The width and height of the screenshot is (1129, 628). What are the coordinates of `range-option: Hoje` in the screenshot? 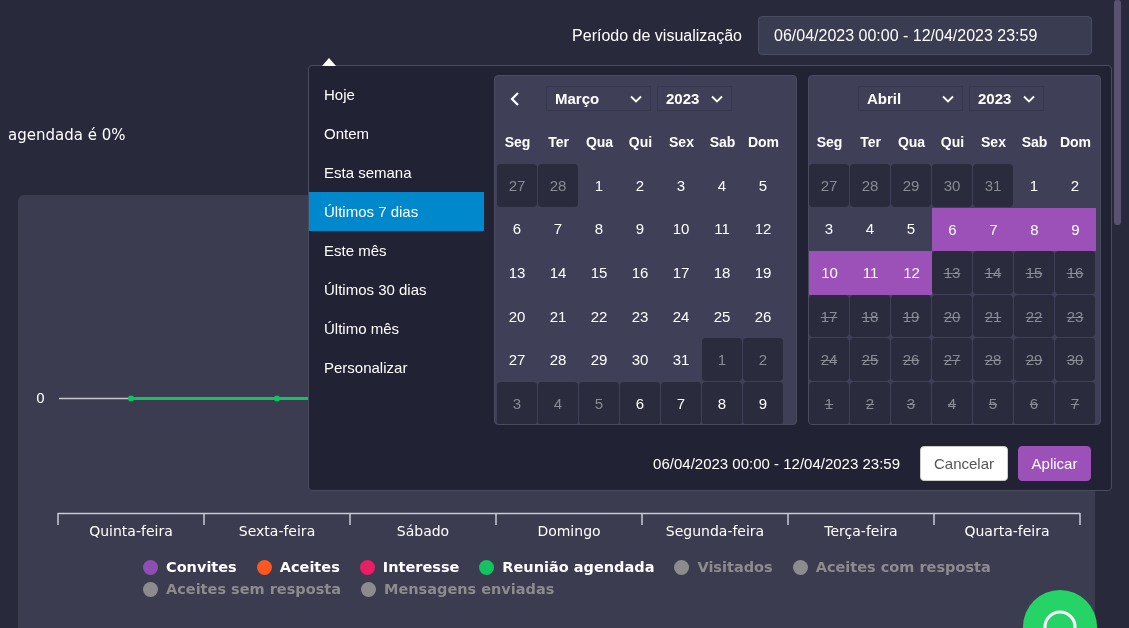 It's located at (396, 94).